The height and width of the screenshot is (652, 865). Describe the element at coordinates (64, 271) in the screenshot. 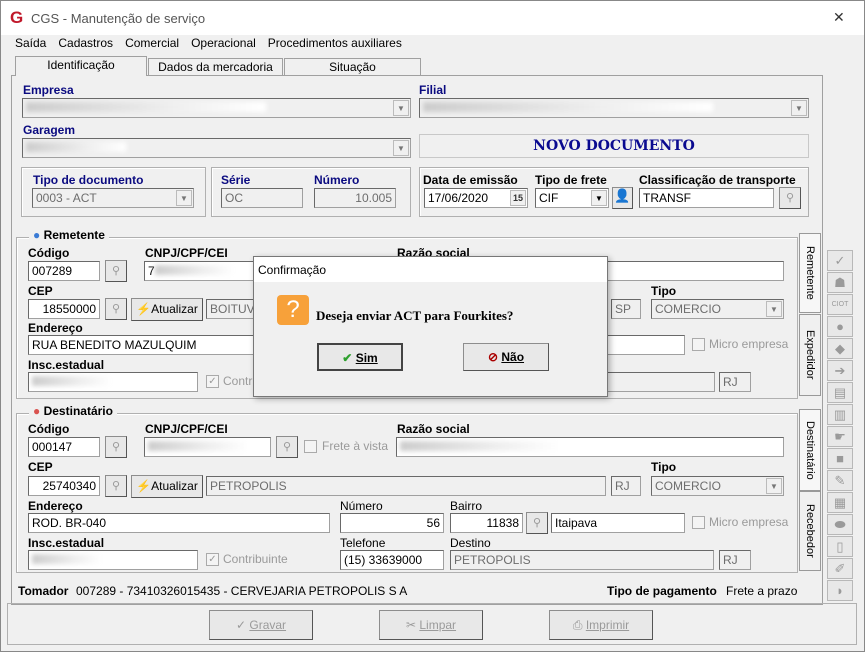

I see `rem-codigo-field: 007289` at that location.